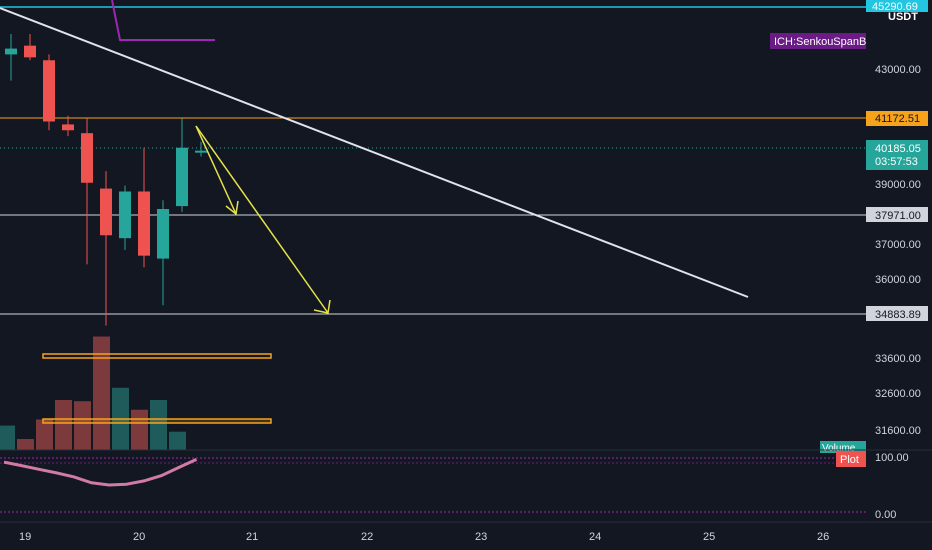 The height and width of the screenshot is (550, 932). What do you see at coordinates (898, 280) in the screenshot?
I see `price-tick: 36000.00` at bounding box center [898, 280].